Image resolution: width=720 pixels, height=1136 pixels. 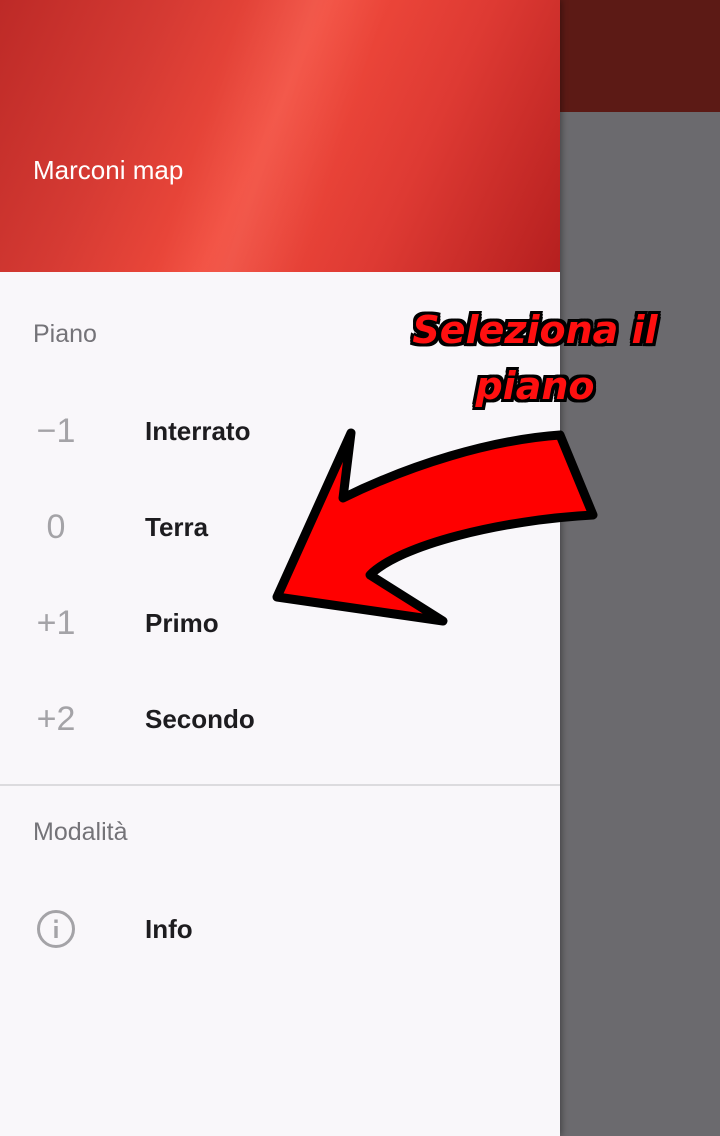 What do you see at coordinates (177, 526) in the screenshot?
I see `floor-item-label: Terra` at bounding box center [177, 526].